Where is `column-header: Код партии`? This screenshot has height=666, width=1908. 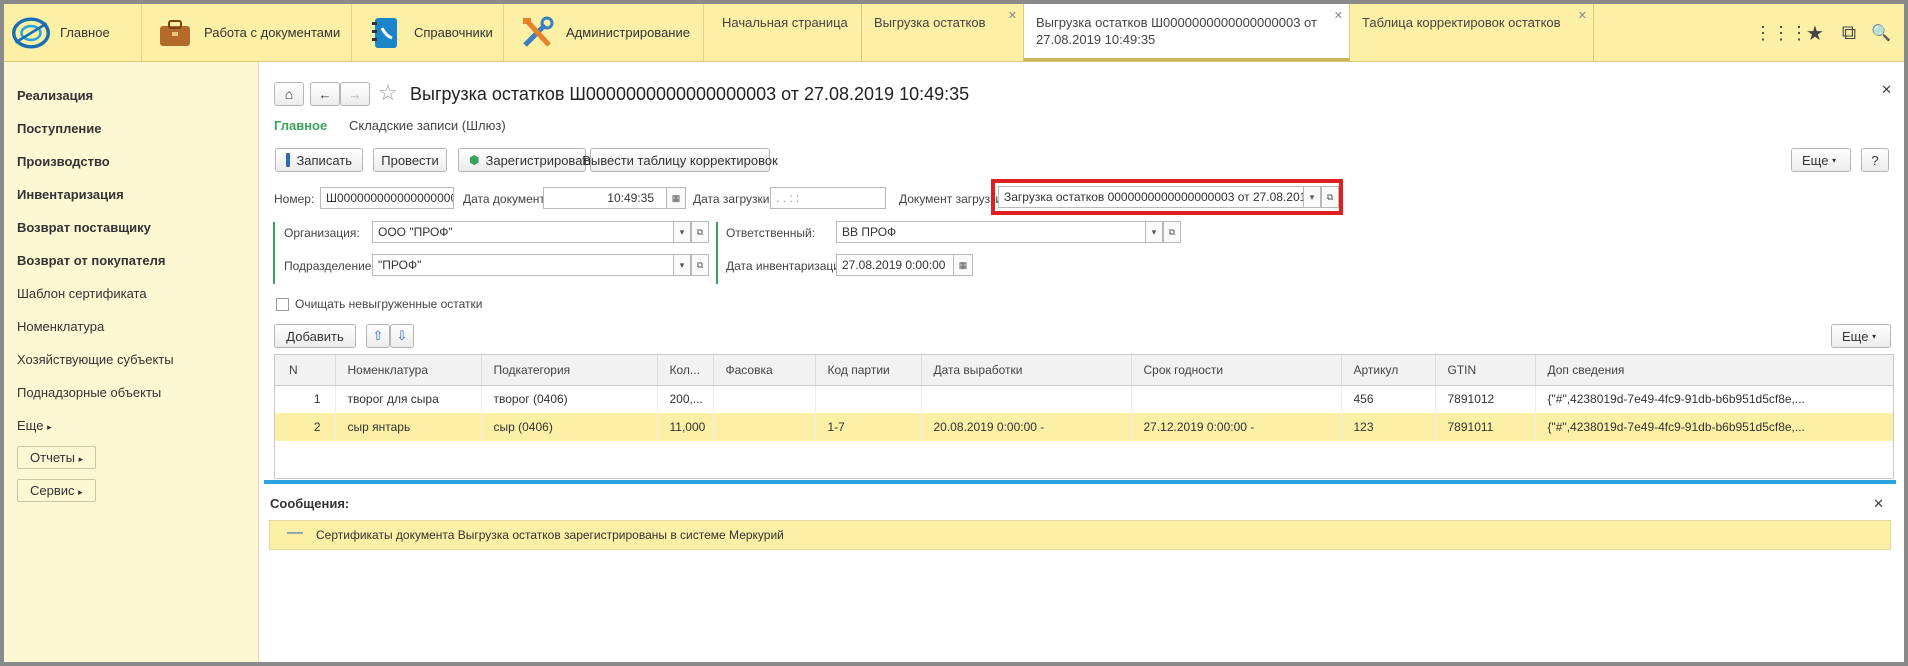
column-header: Код партии is located at coordinates (868, 370).